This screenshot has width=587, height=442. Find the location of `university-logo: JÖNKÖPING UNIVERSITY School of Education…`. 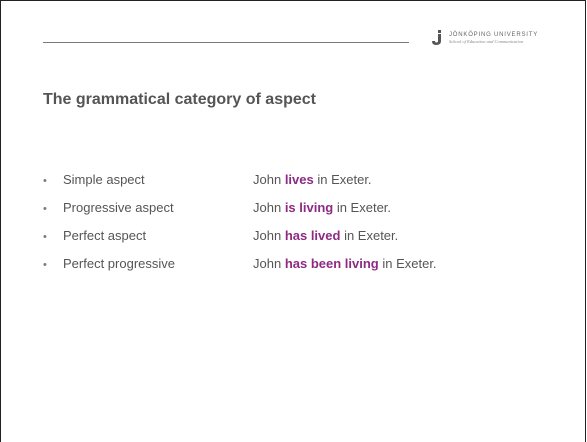

university-logo: JÖNKÖPING UNIVERSITY School of Education… is located at coordinates (484, 38).